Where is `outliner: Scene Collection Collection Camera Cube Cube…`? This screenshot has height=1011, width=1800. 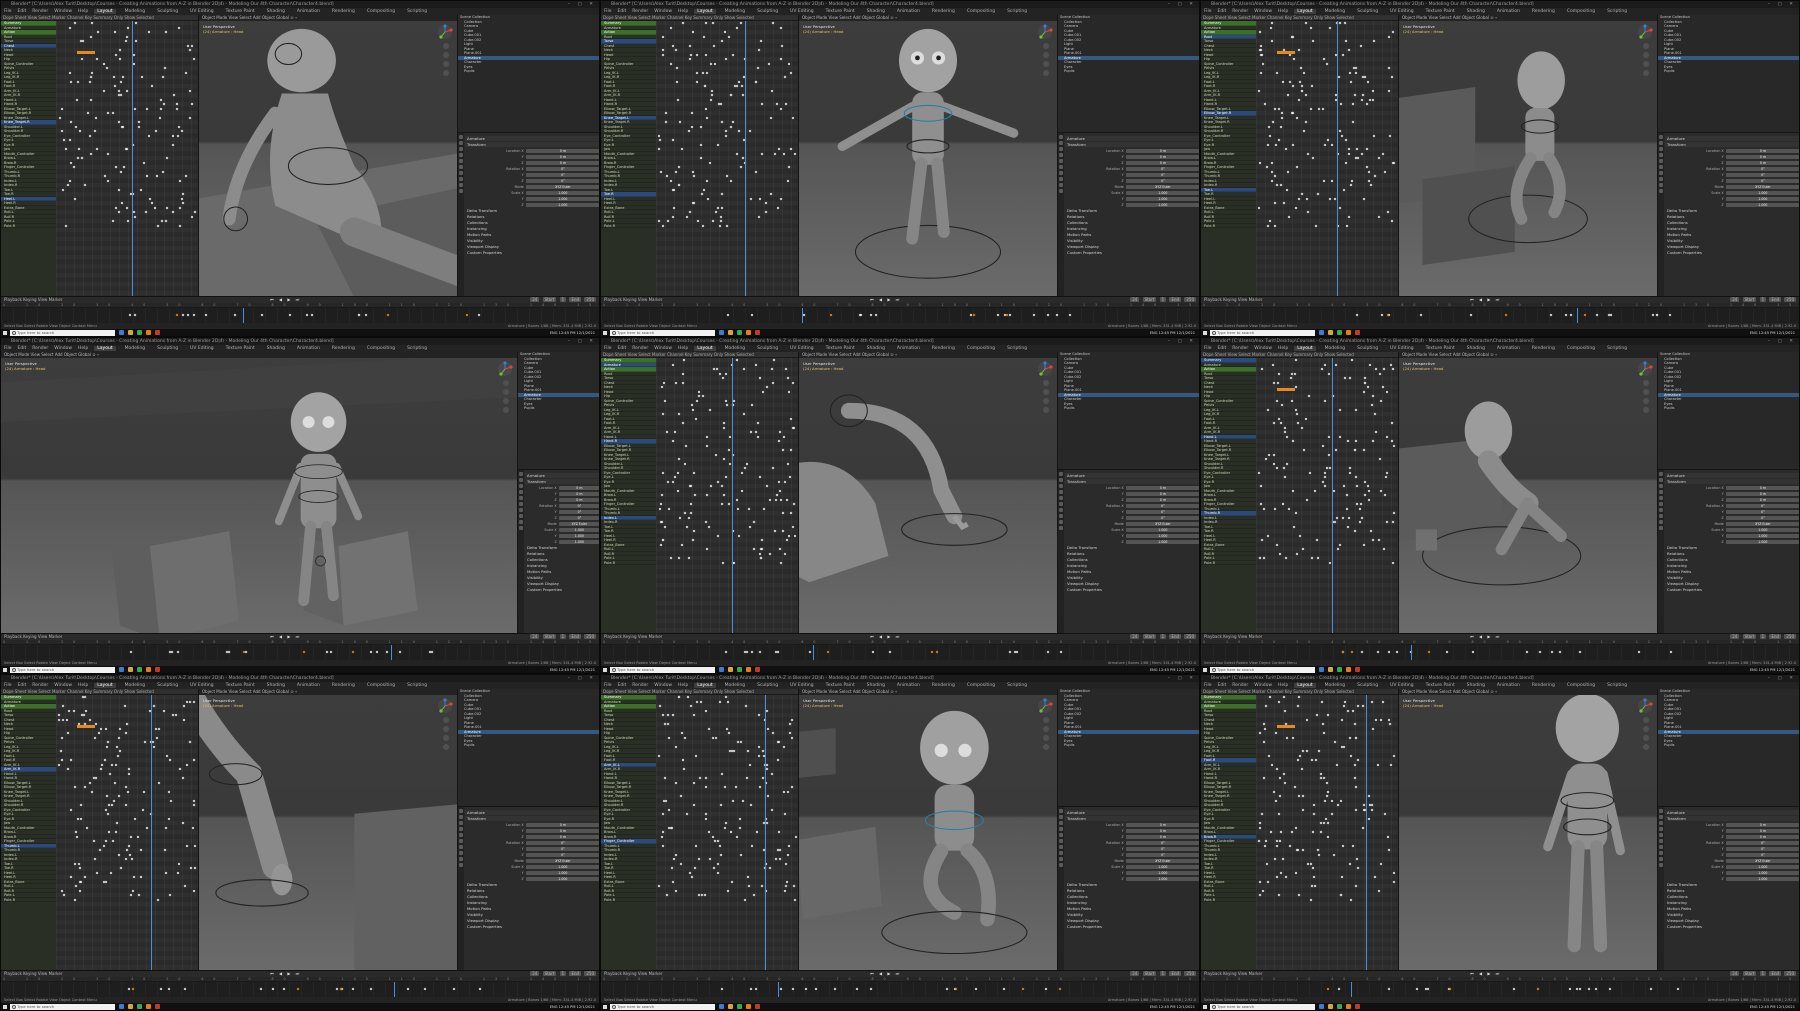 outliner: Scene Collection Collection Camera Cube Cube… is located at coordinates (1728, 748).